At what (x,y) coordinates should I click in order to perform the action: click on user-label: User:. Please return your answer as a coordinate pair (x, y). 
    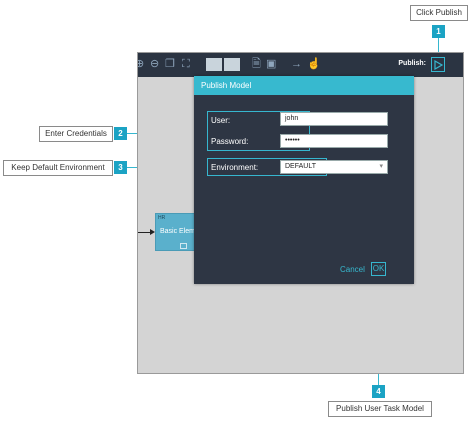
    Looking at the image, I should click on (221, 120).